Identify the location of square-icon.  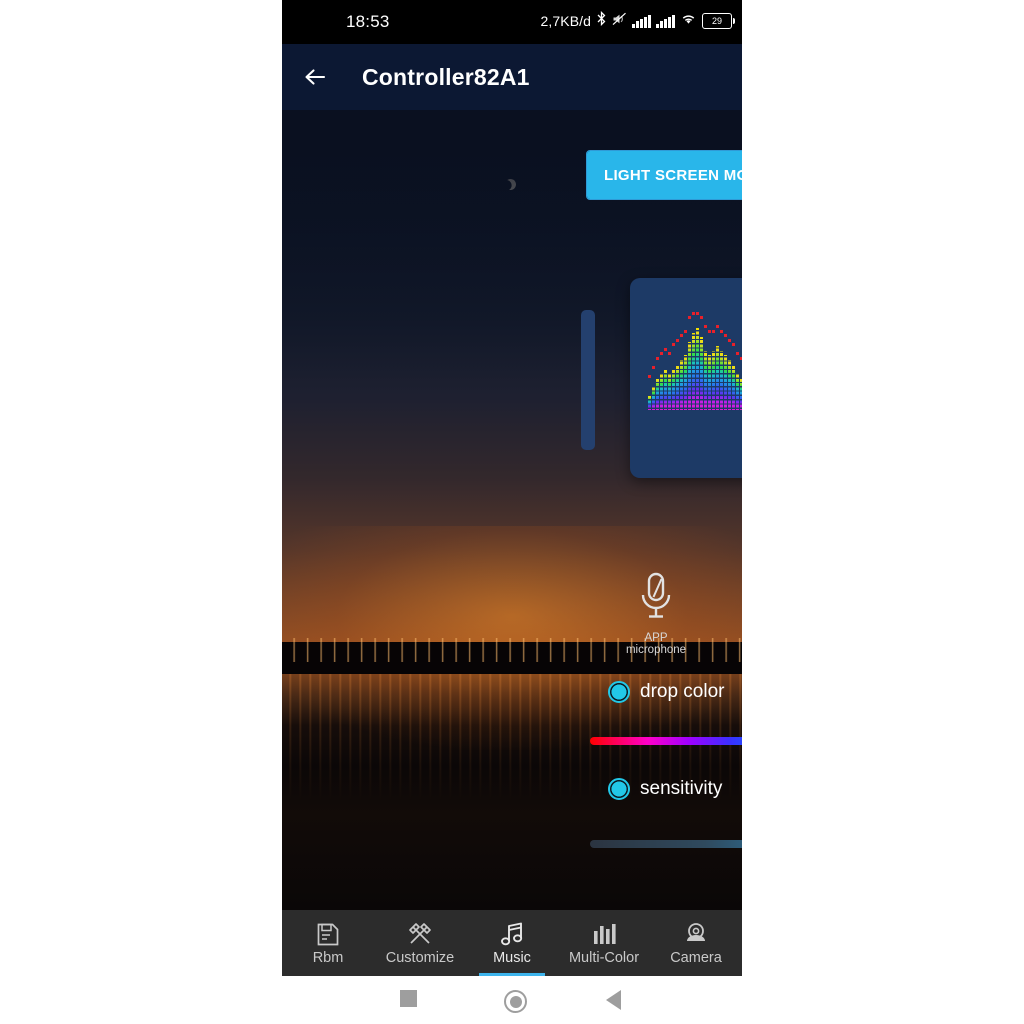
(408, 998).